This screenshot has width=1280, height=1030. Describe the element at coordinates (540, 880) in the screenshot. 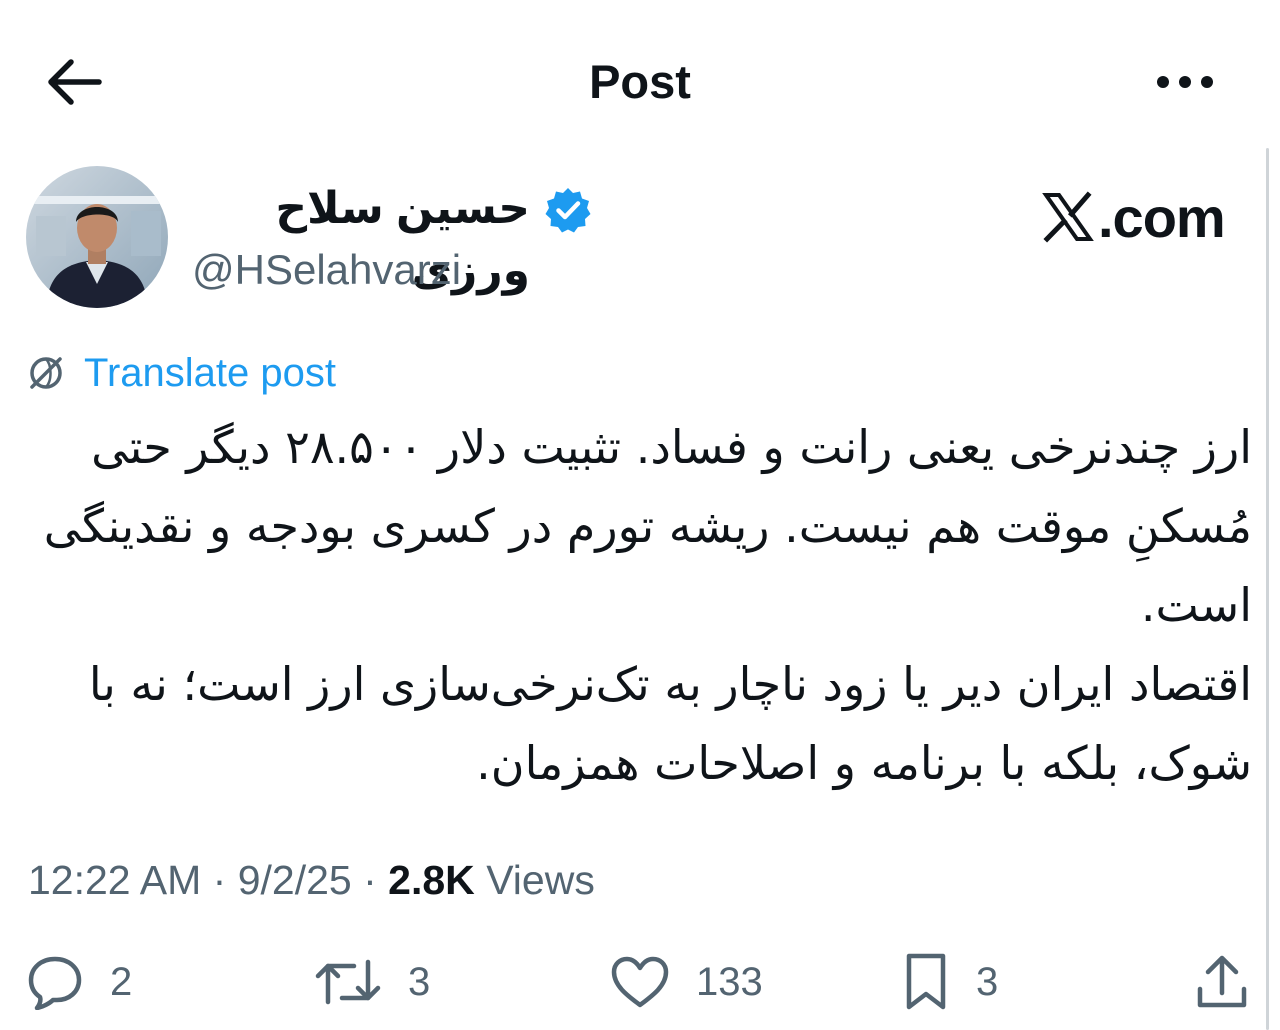

I see `views-label: Views` at that location.